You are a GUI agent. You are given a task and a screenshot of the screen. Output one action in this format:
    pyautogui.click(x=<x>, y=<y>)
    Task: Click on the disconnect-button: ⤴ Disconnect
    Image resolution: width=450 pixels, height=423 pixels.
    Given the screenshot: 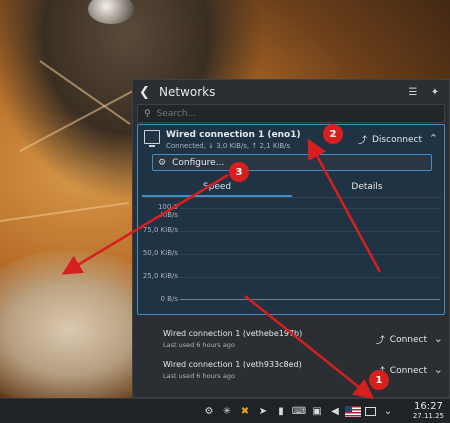 What is the action you would take?
    pyautogui.click(x=389, y=140)
    